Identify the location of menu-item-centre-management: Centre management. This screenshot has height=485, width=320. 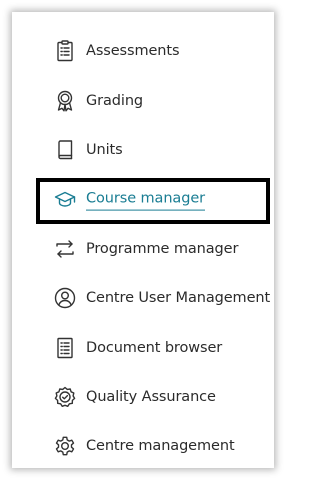
(143, 446).